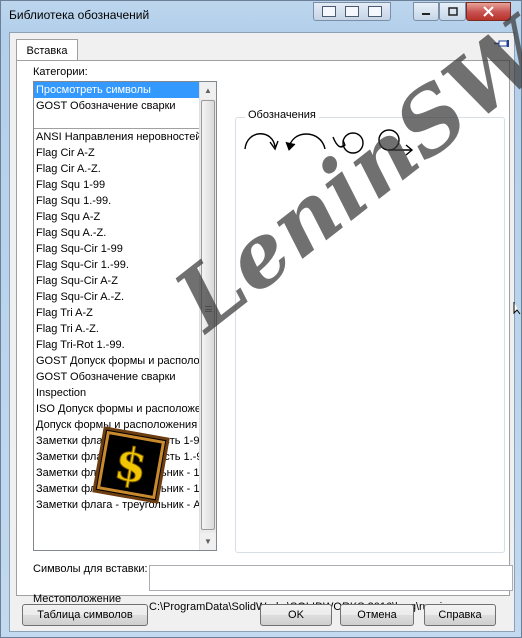 The height and width of the screenshot is (638, 522). I want to click on ok-button: OK, so click(296, 615).